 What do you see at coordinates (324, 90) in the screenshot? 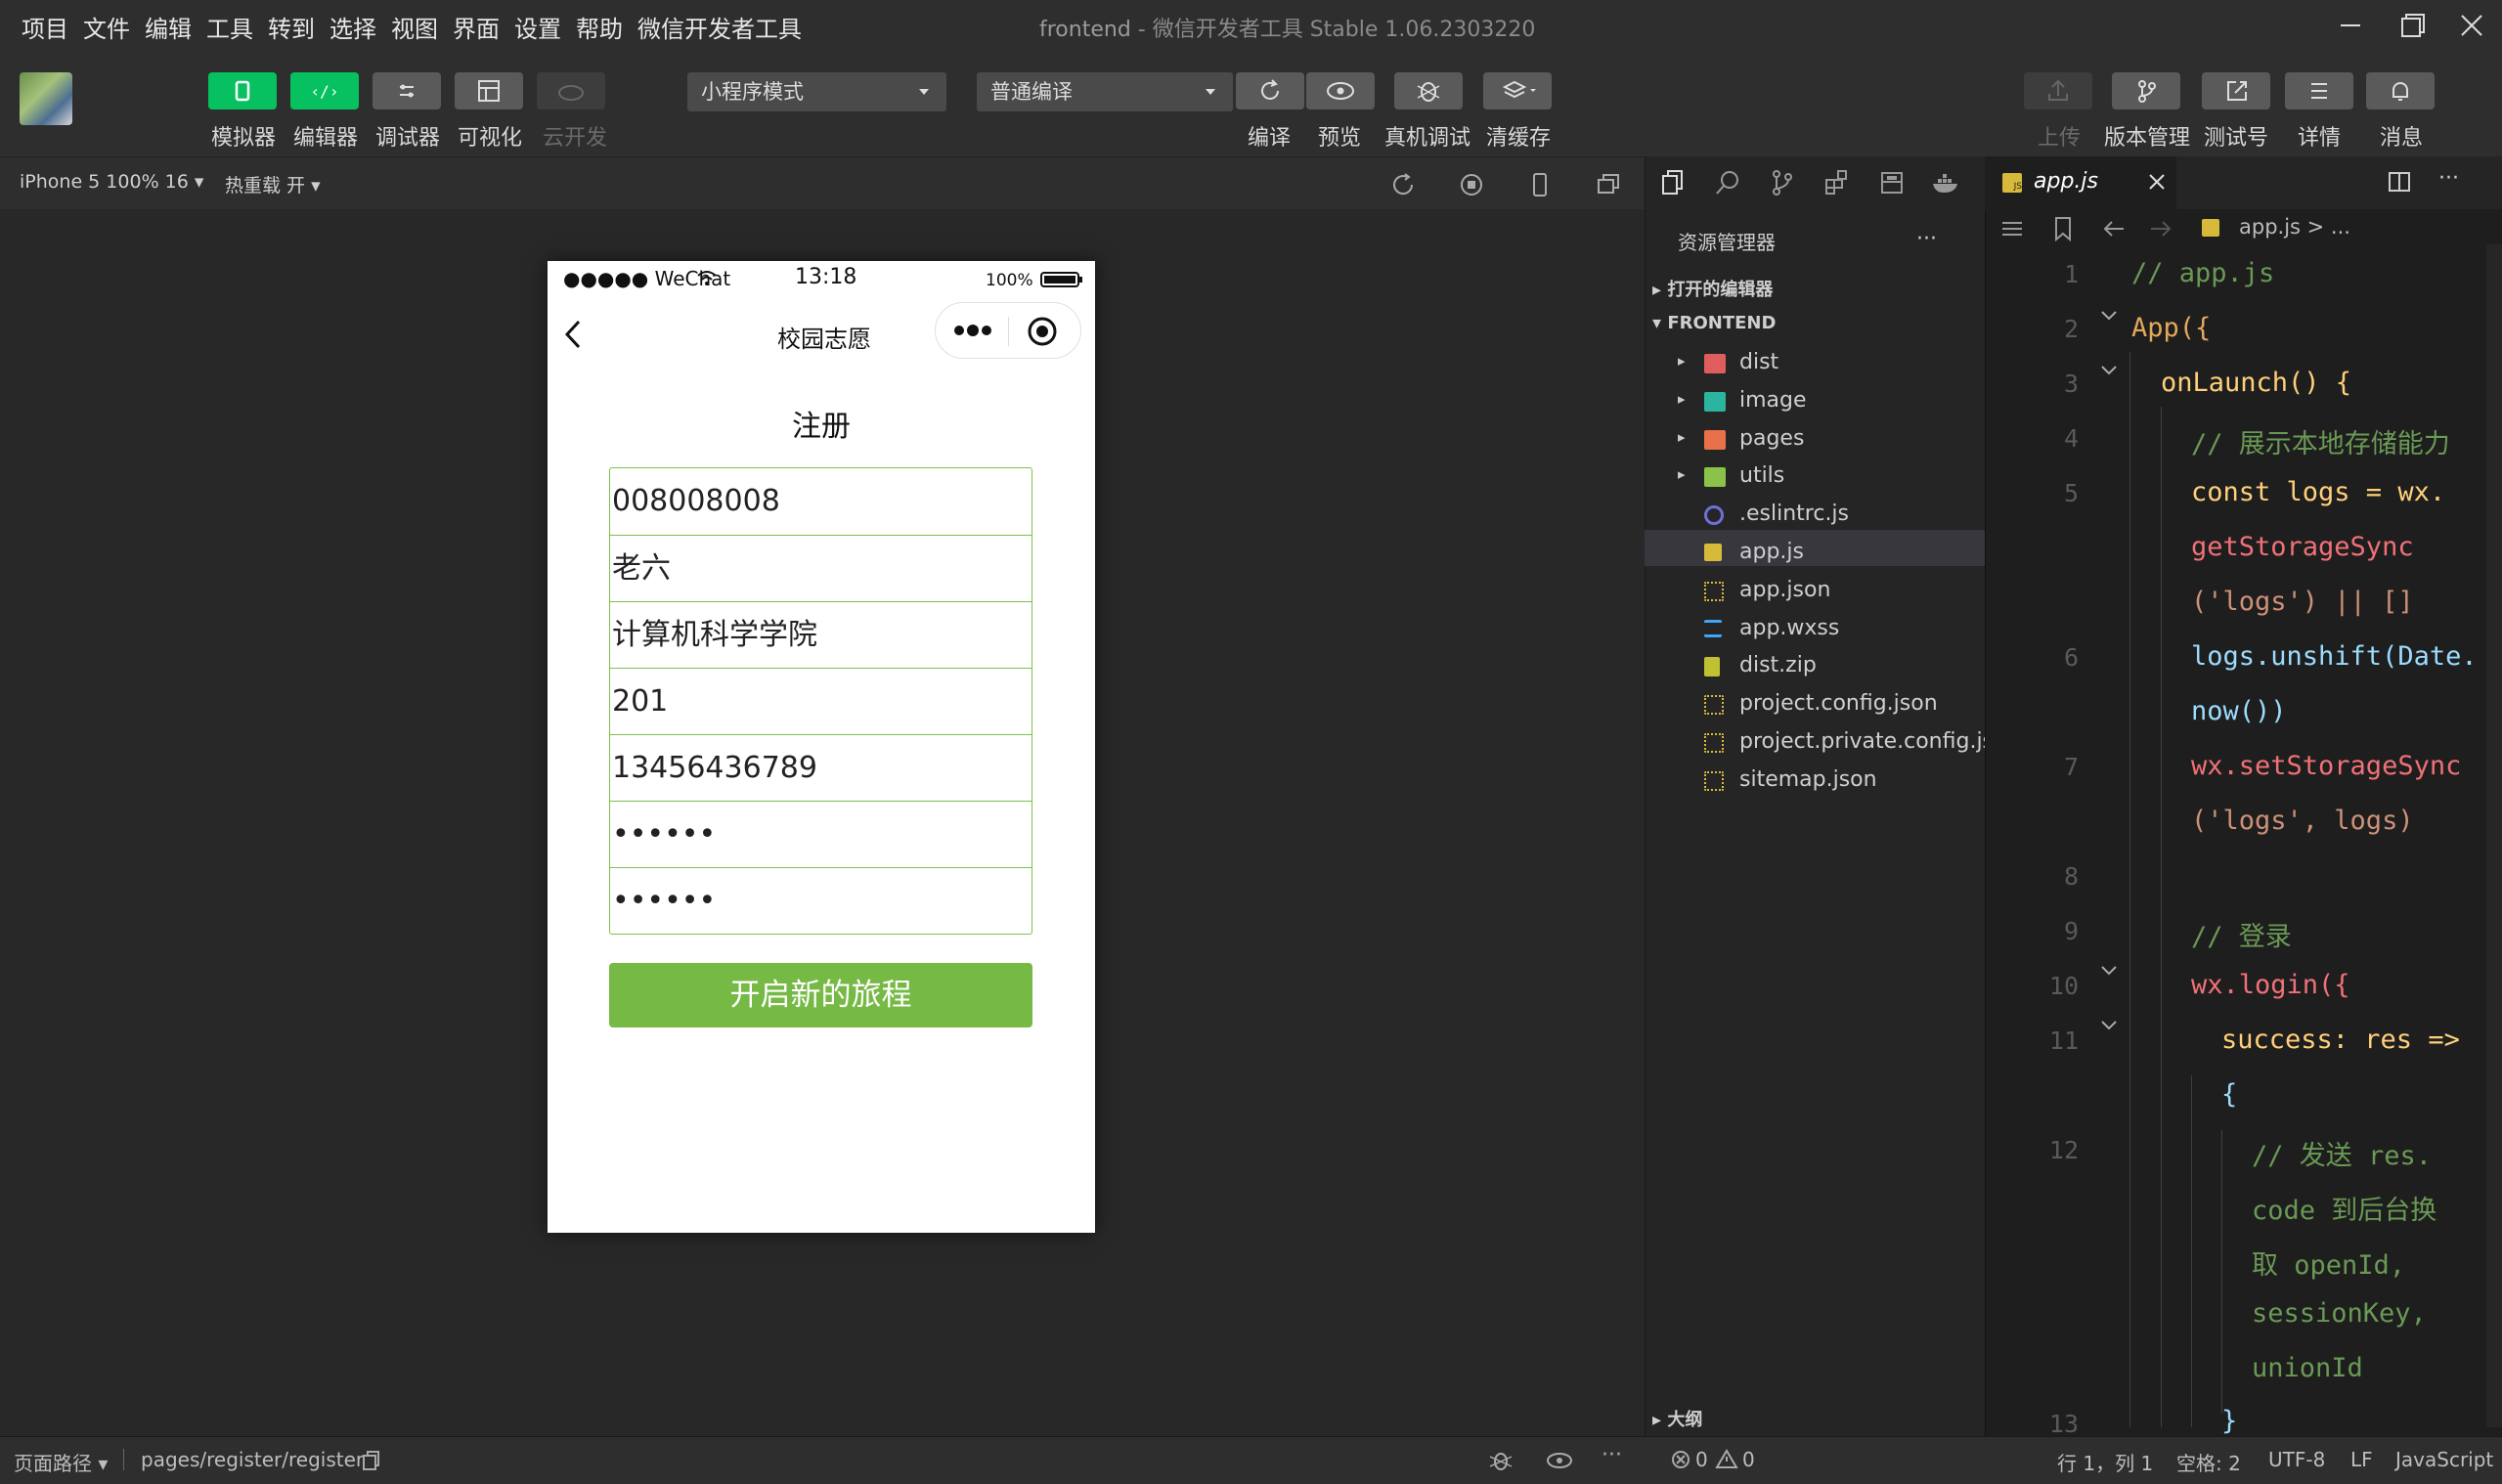
I see `editor-button: ‹/›` at bounding box center [324, 90].